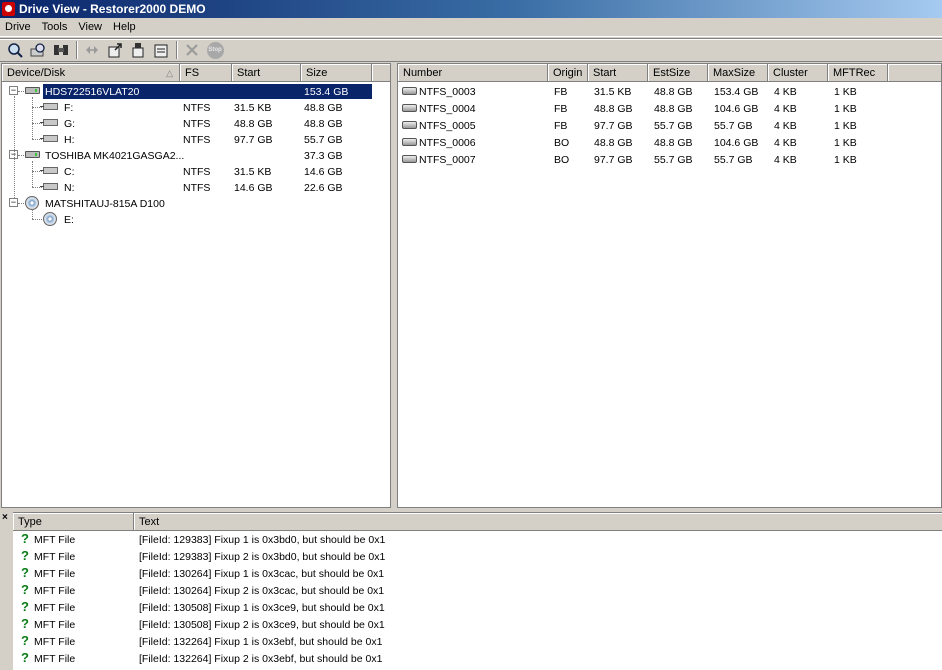  What do you see at coordinates (61, 50) in the screenshot?
I see `scan-icon` at bounding box center [61, 50].